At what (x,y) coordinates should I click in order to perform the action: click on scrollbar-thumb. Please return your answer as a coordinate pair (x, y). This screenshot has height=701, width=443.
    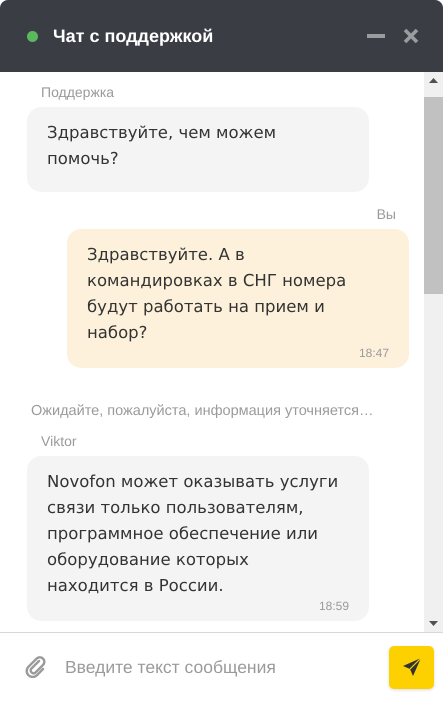
    Looking at the image, I should click on (433, 195).